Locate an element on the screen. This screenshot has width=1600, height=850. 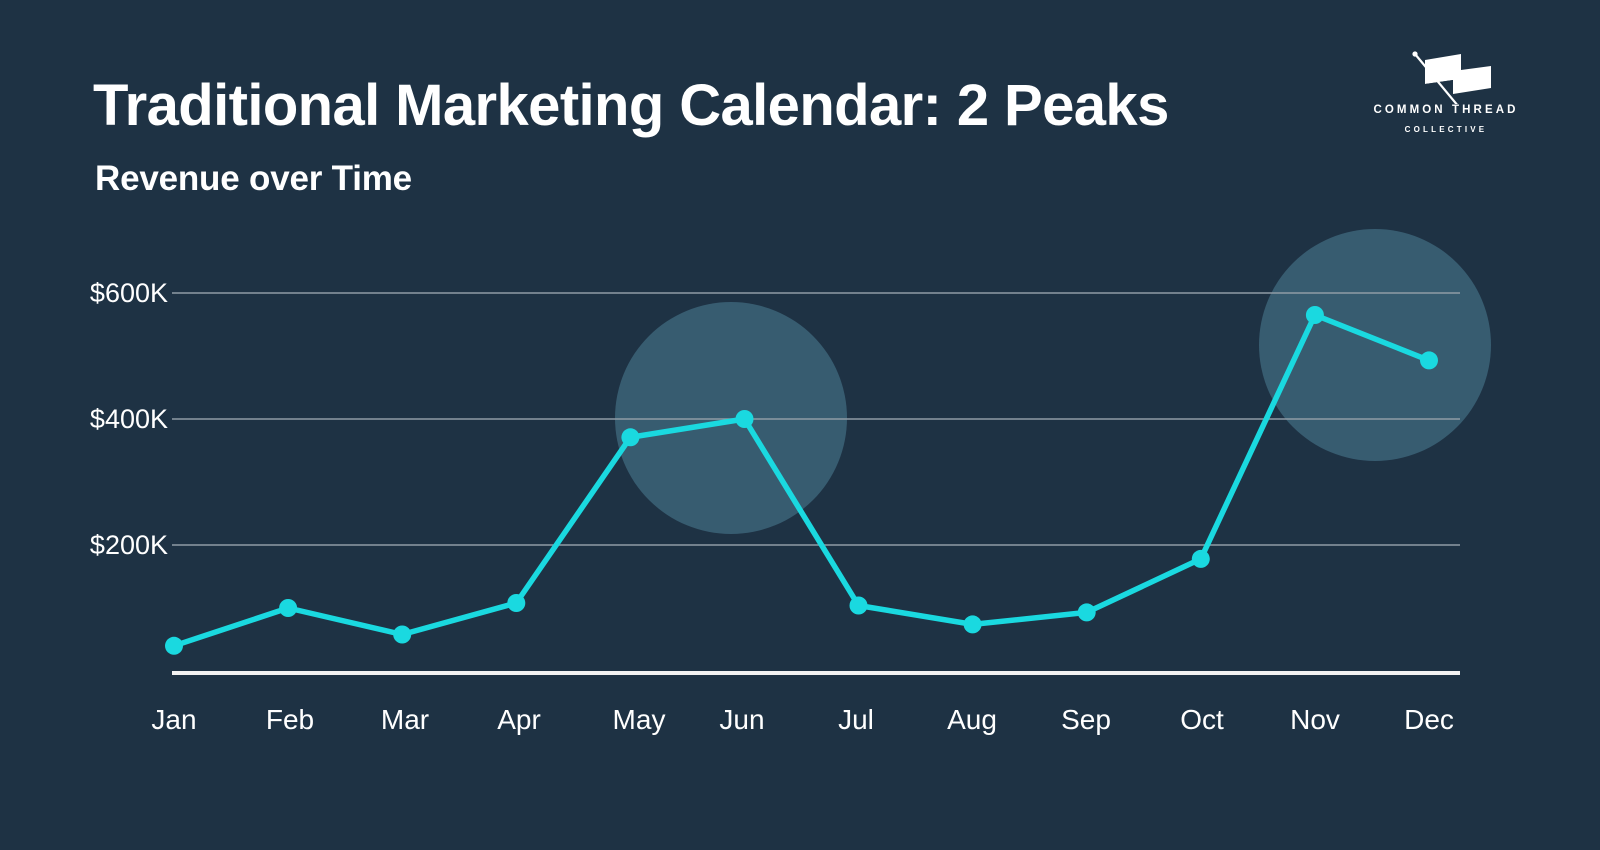
data-point-mar is located at coordinates (402, 634).